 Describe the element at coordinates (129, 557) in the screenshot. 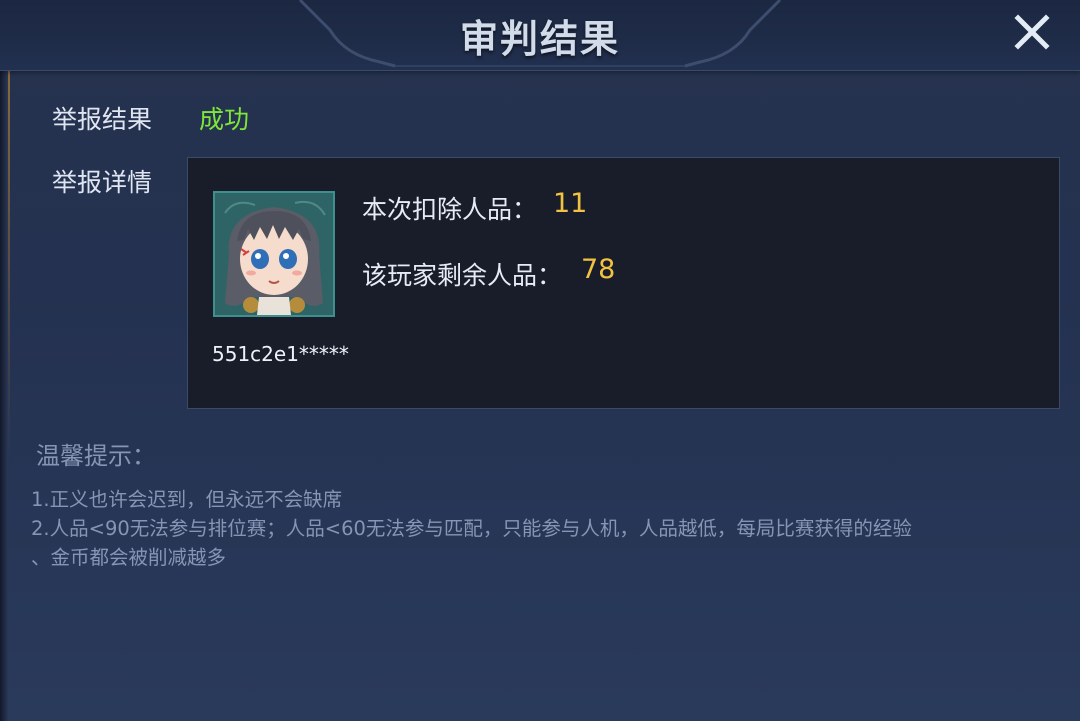

I see `tip-line-3: 、金币都会被削减越多` at that location.